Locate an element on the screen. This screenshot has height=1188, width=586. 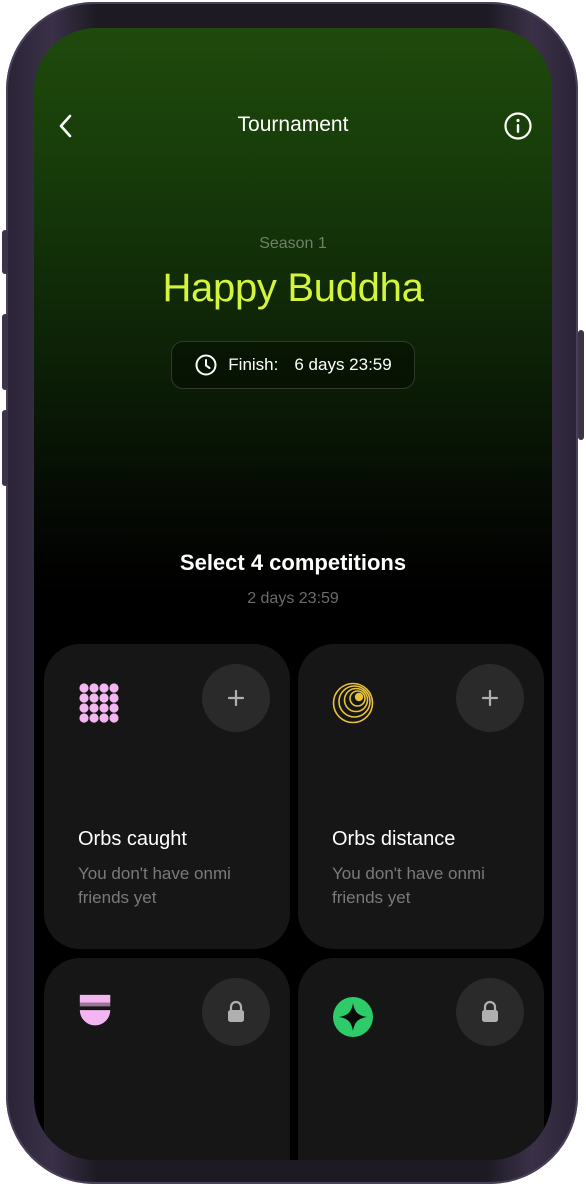
info-icon is located at coordinates (518, 126).